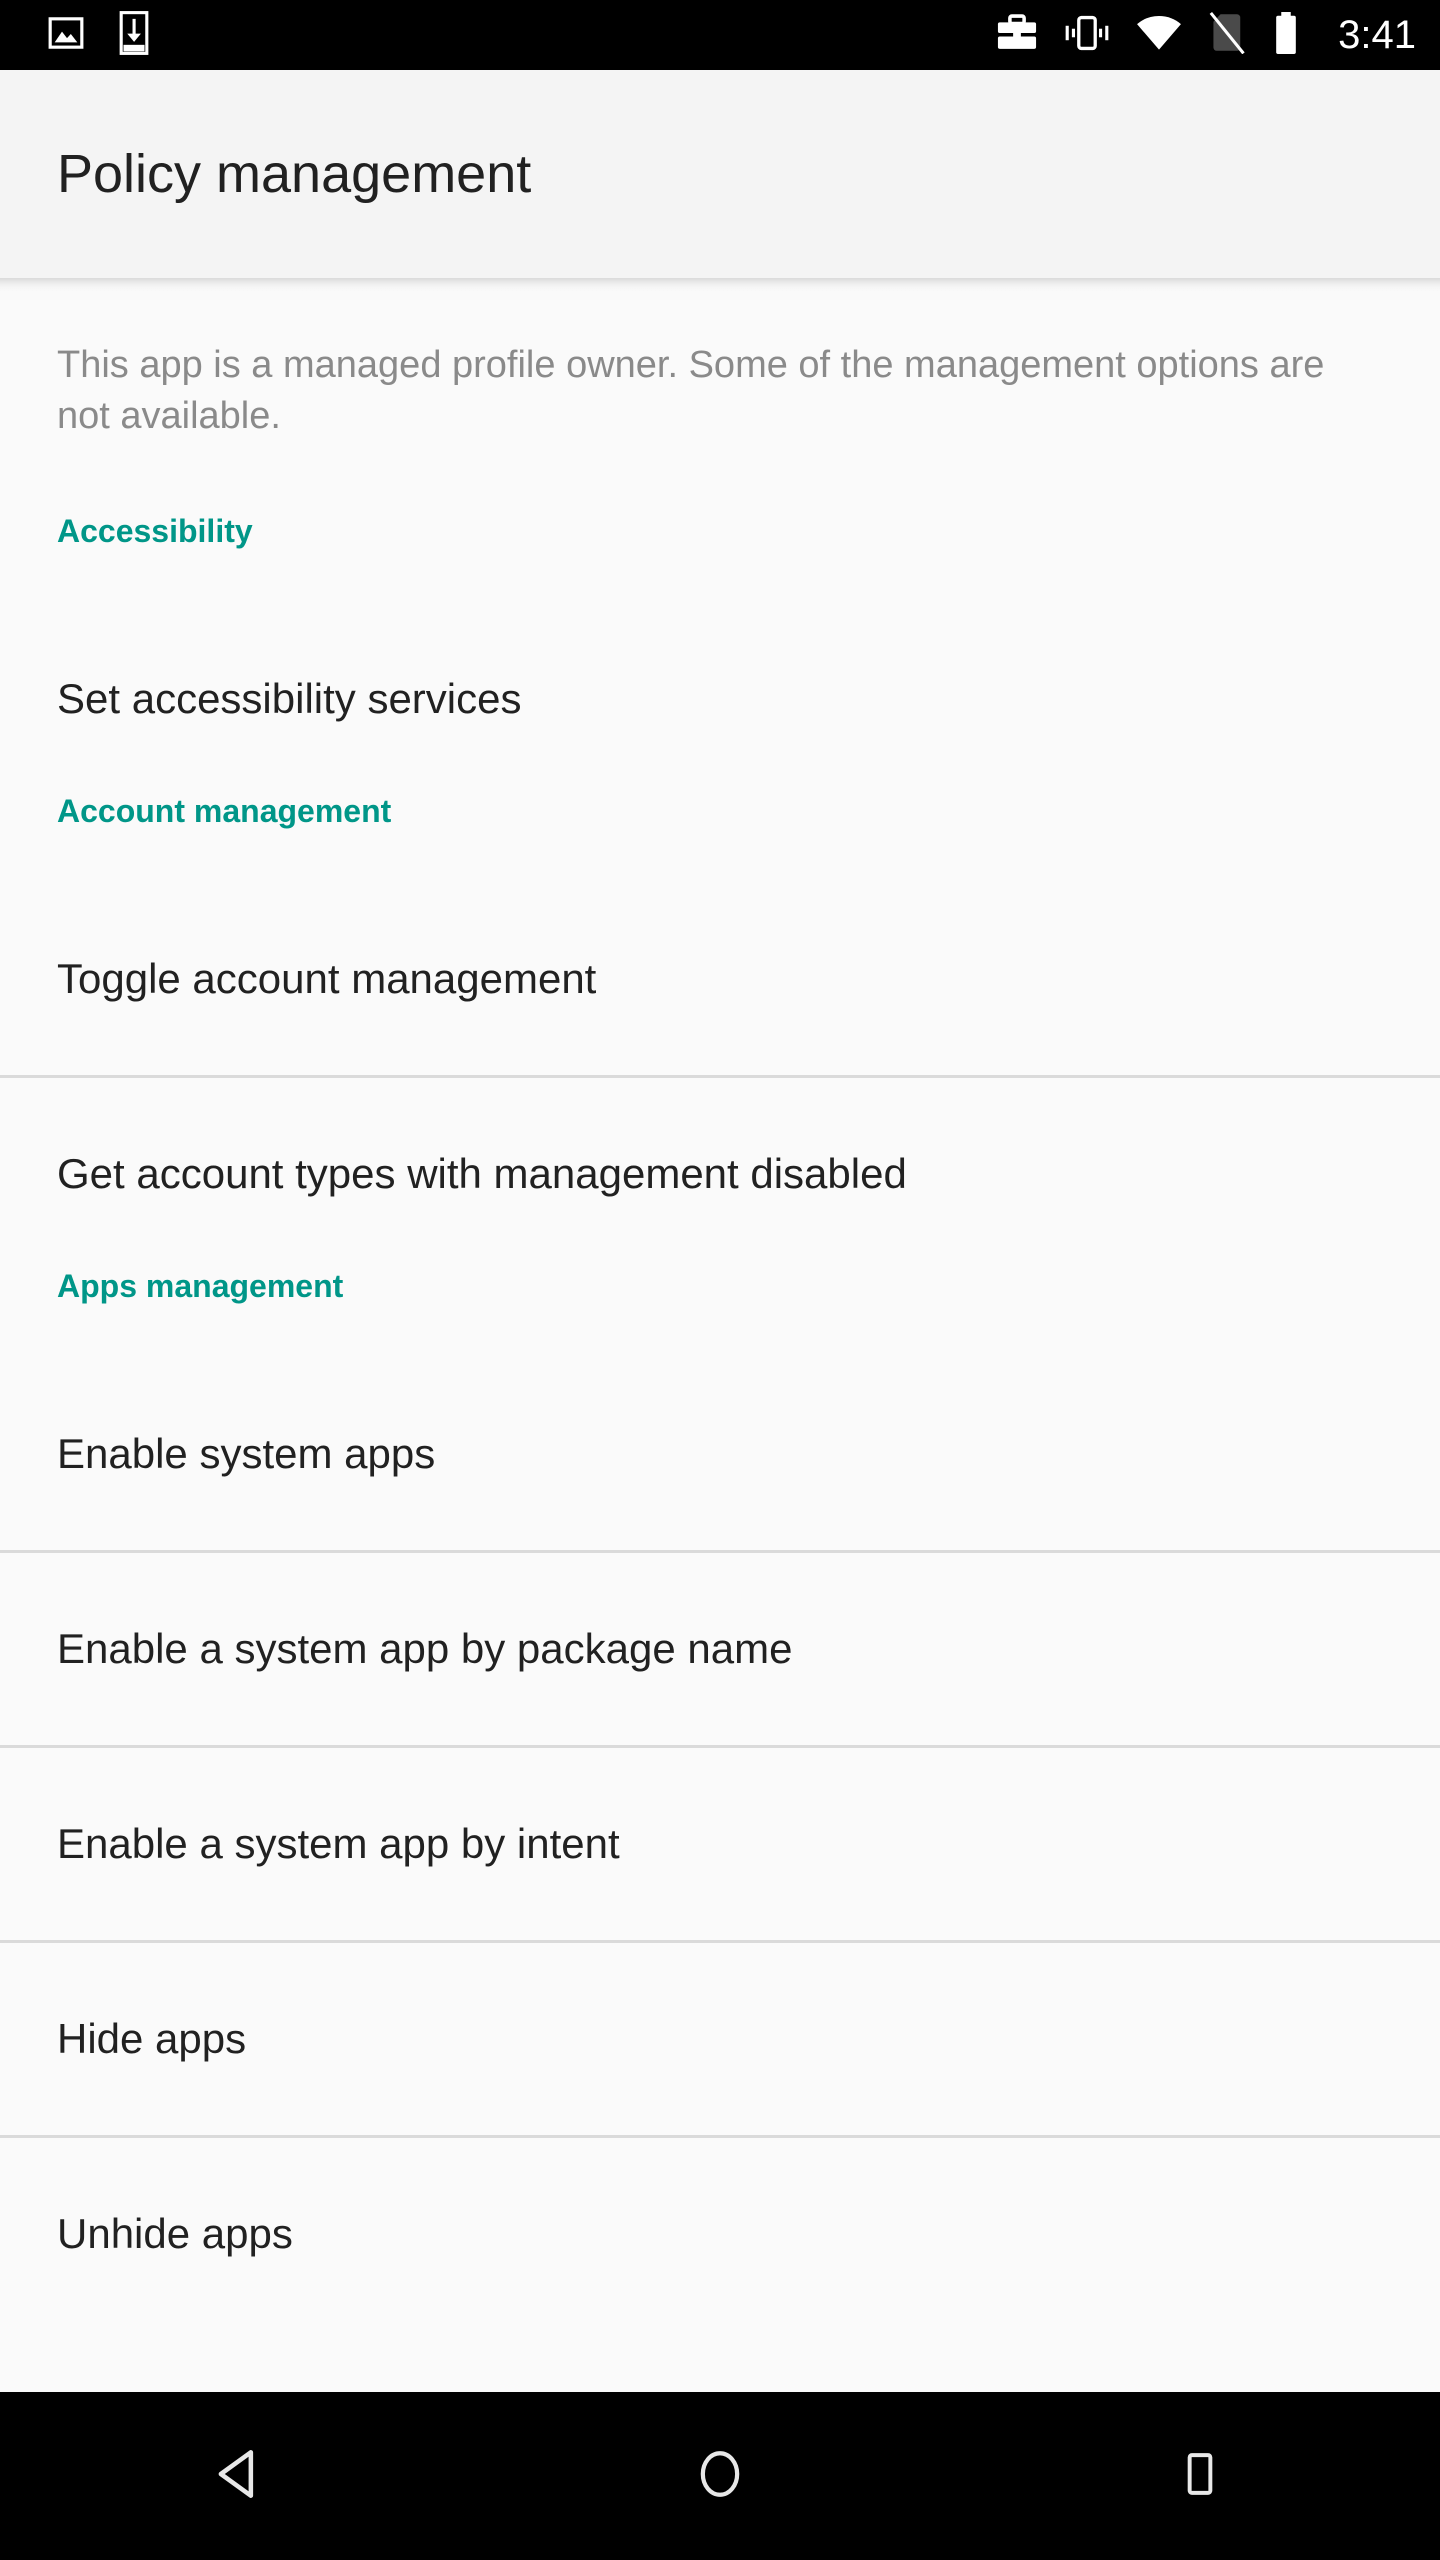 Image resolution: width=1440 pixels, height=2560 pixels. What do you see at coordinates (246, 1454) in the screenshot?
I see `list-item-label: Enable system apps` at bounding box center [246, 1454].